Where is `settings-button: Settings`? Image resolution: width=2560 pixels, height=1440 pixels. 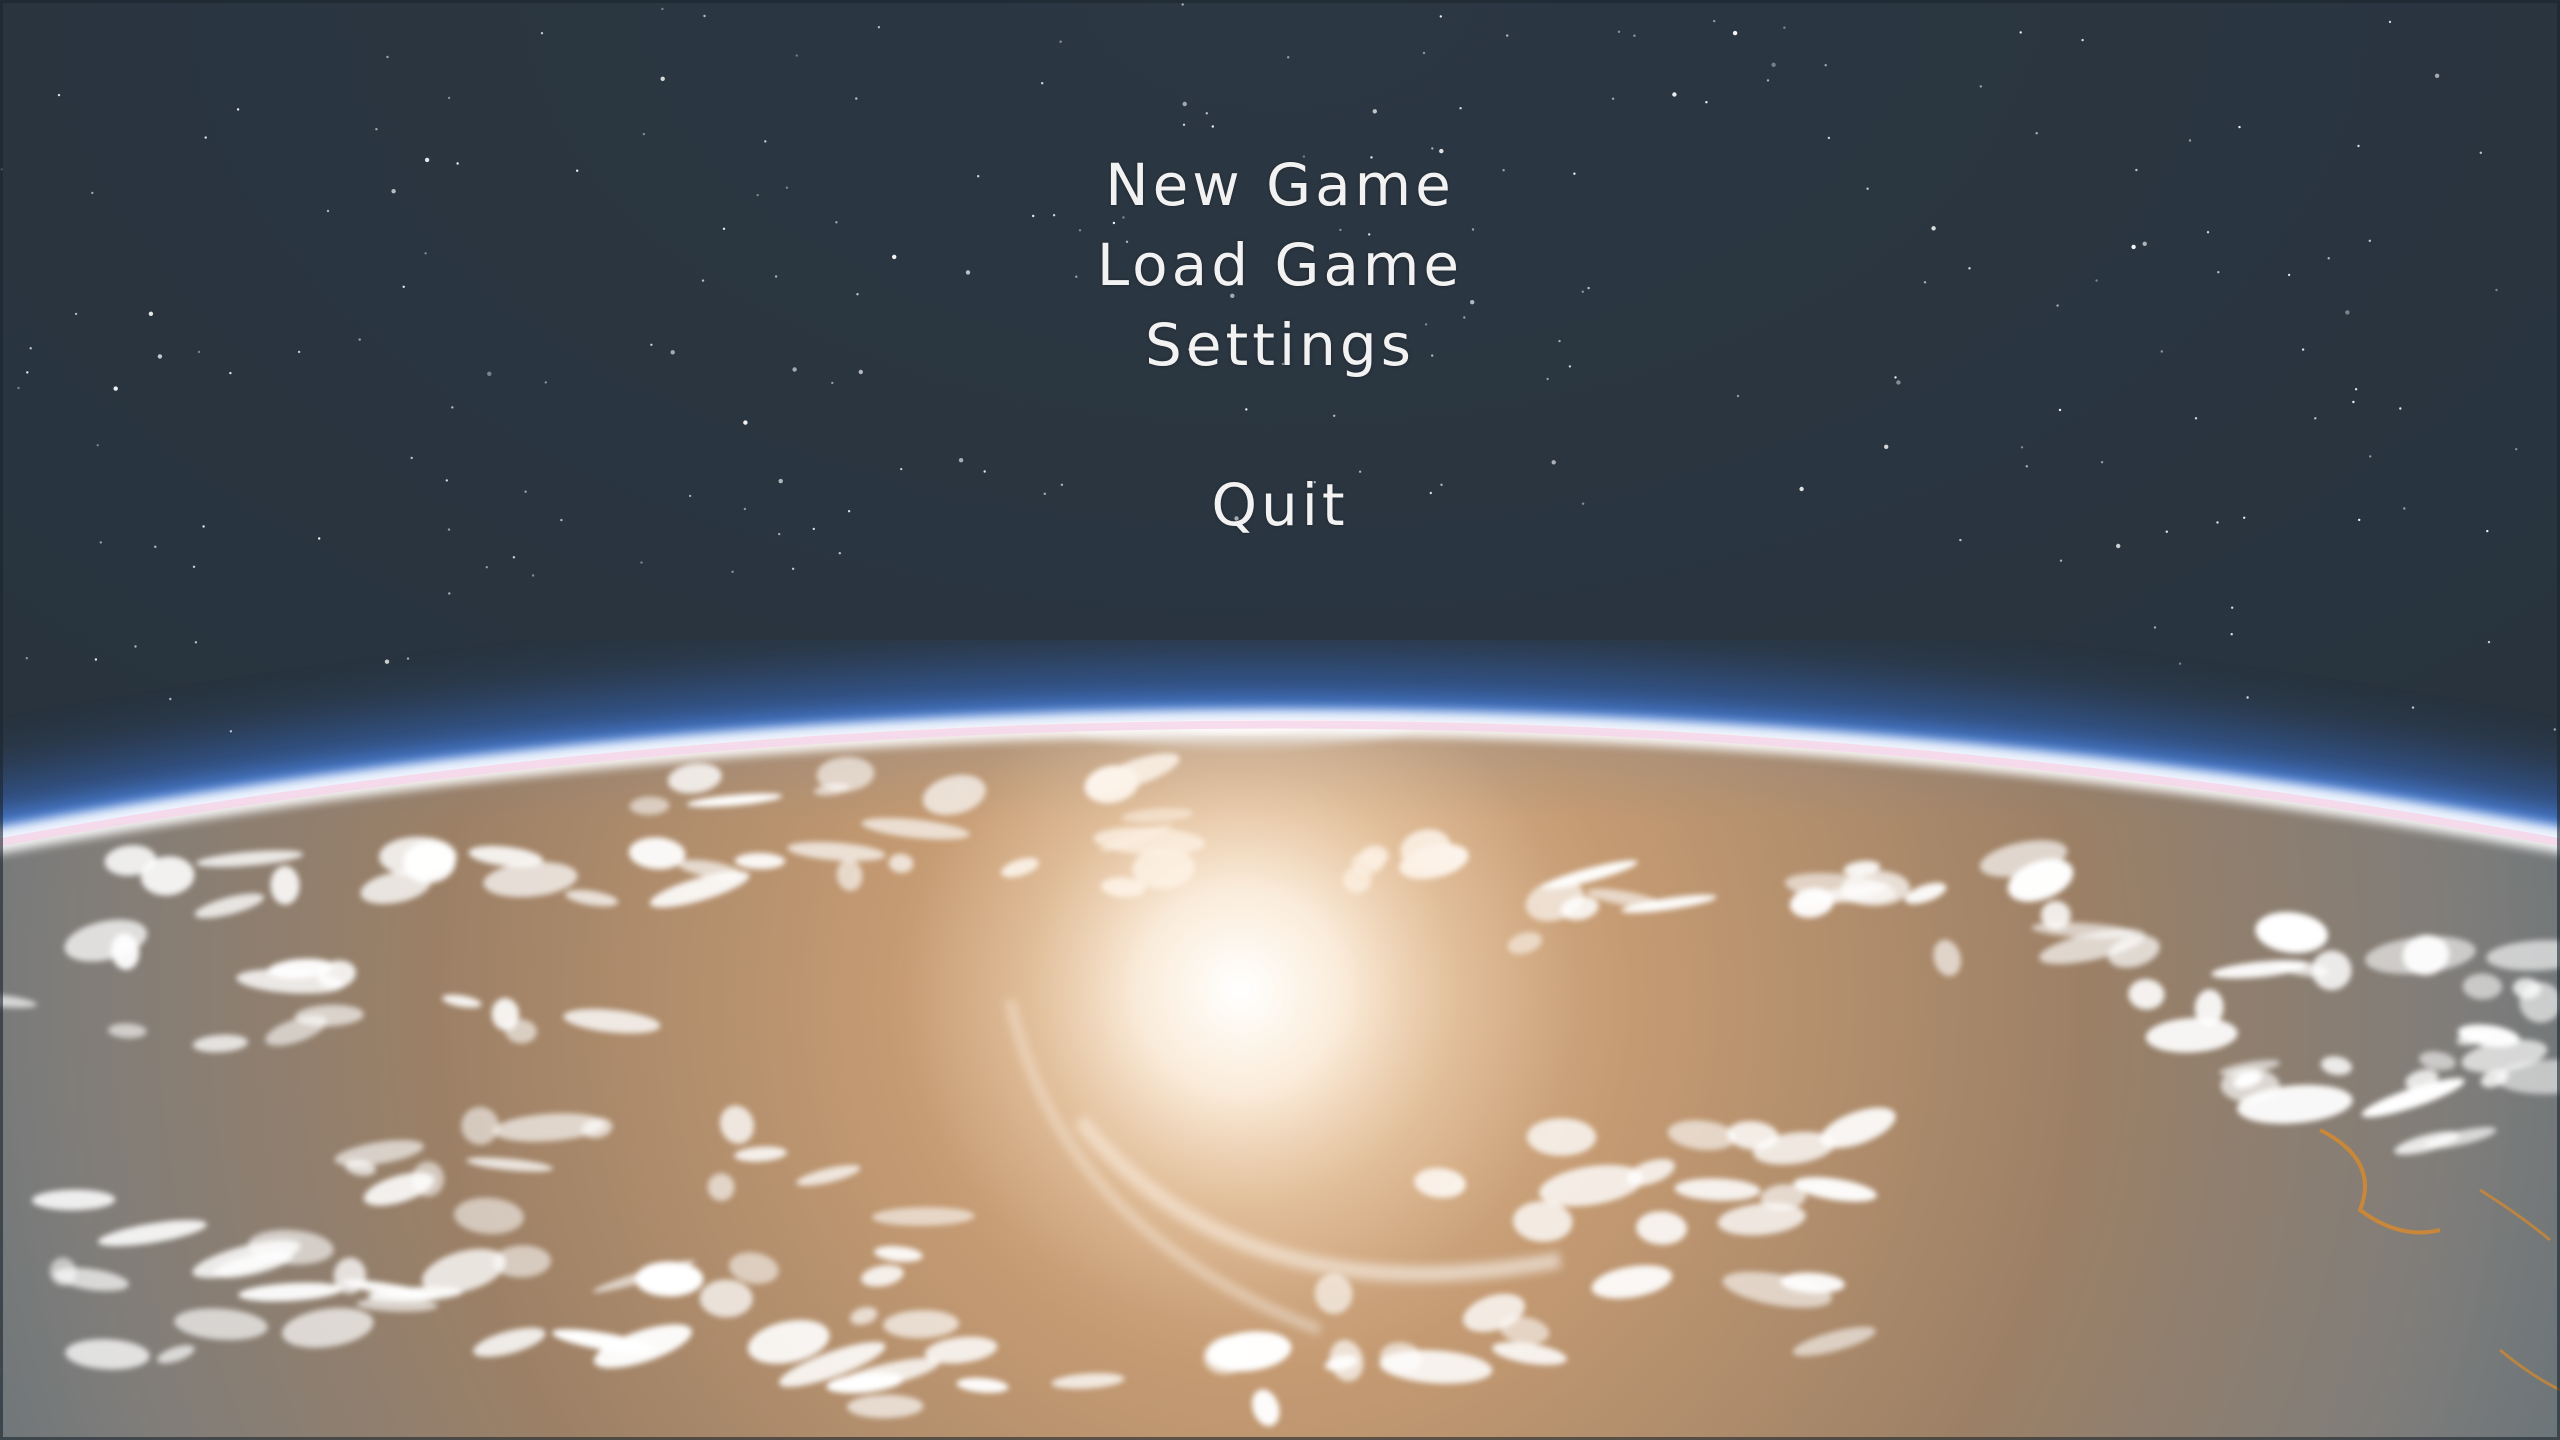 settings-button: Settings is located at coordinates (1280, 345).